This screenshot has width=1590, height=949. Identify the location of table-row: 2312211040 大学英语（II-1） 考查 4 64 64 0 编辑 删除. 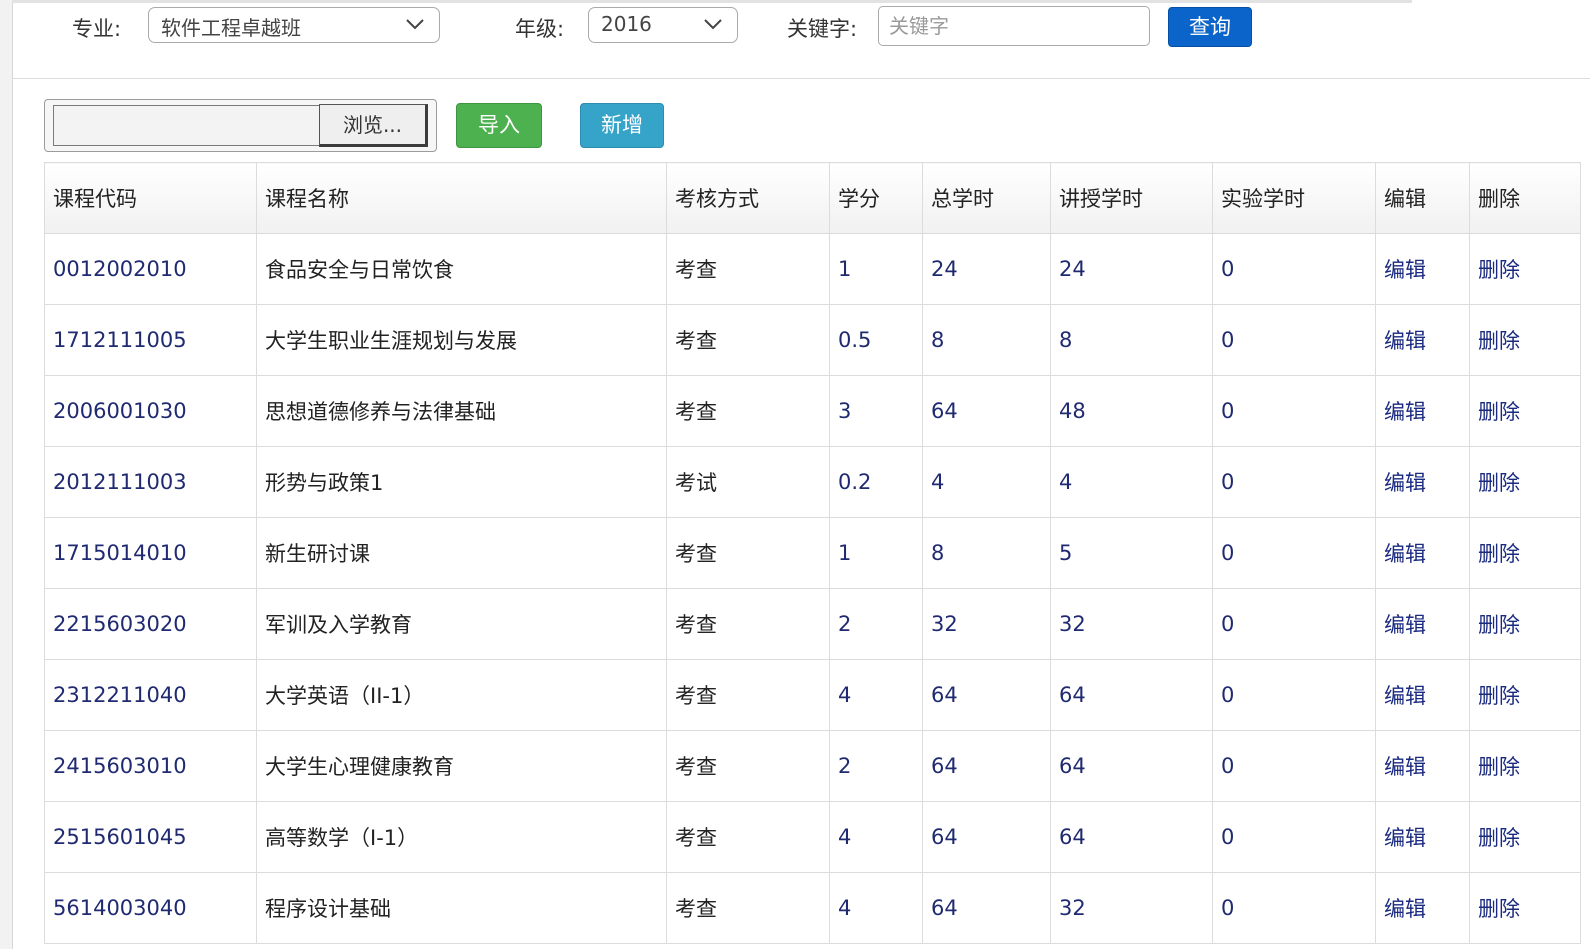
(812, 695).